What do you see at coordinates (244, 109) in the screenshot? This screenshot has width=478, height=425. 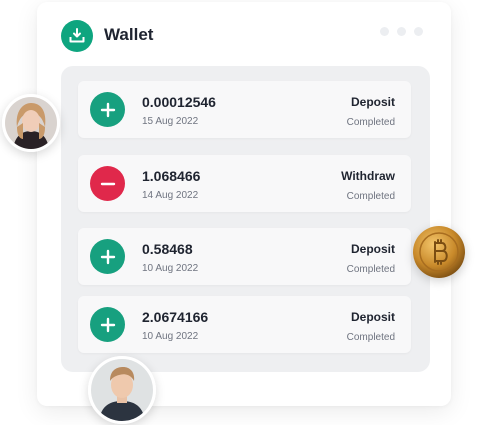 I see `transaction-row: 0.00012546 15 Aug 2022 Deposit Completed` at bounding box center [244, 109].